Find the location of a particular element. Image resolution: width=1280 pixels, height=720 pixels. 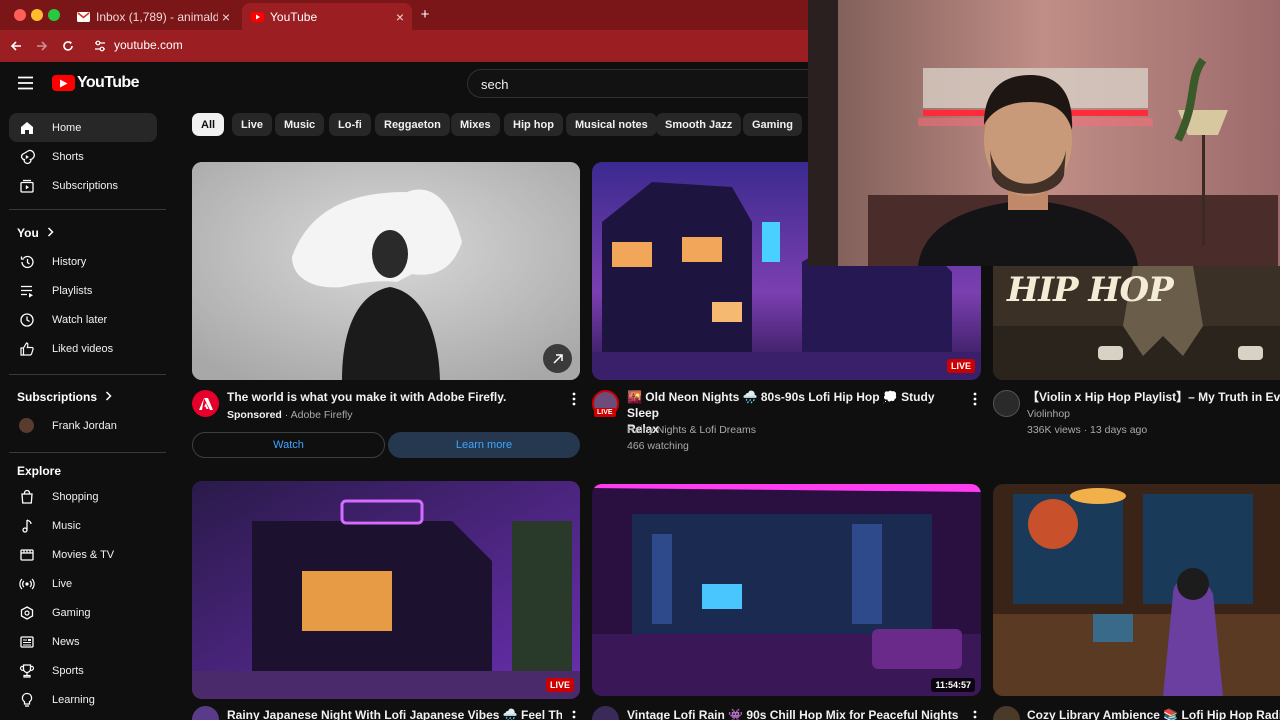

live-badge: LIVE is located at coordinates (559, 685).